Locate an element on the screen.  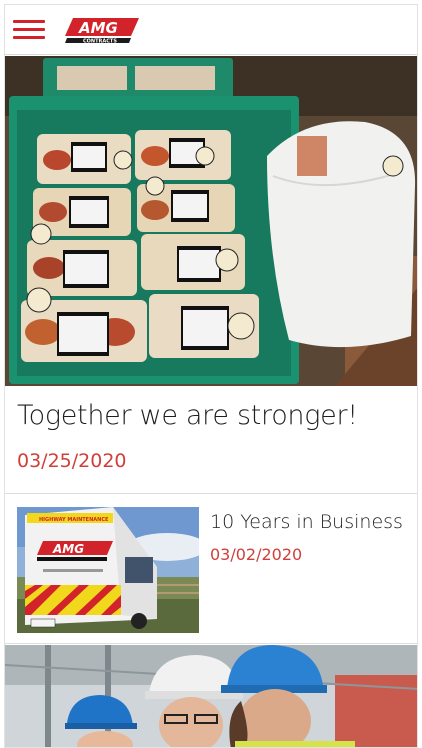
amg-logo: AMG CONTRACTS is located at coordinates (102, 30).